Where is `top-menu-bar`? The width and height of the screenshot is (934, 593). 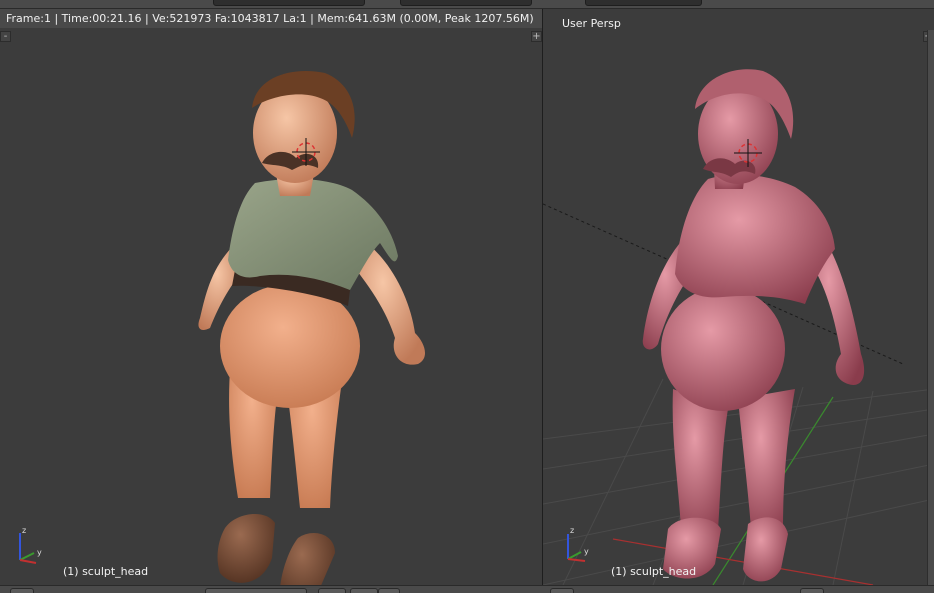 top-menu-bar is located at coordinates (467, 4).